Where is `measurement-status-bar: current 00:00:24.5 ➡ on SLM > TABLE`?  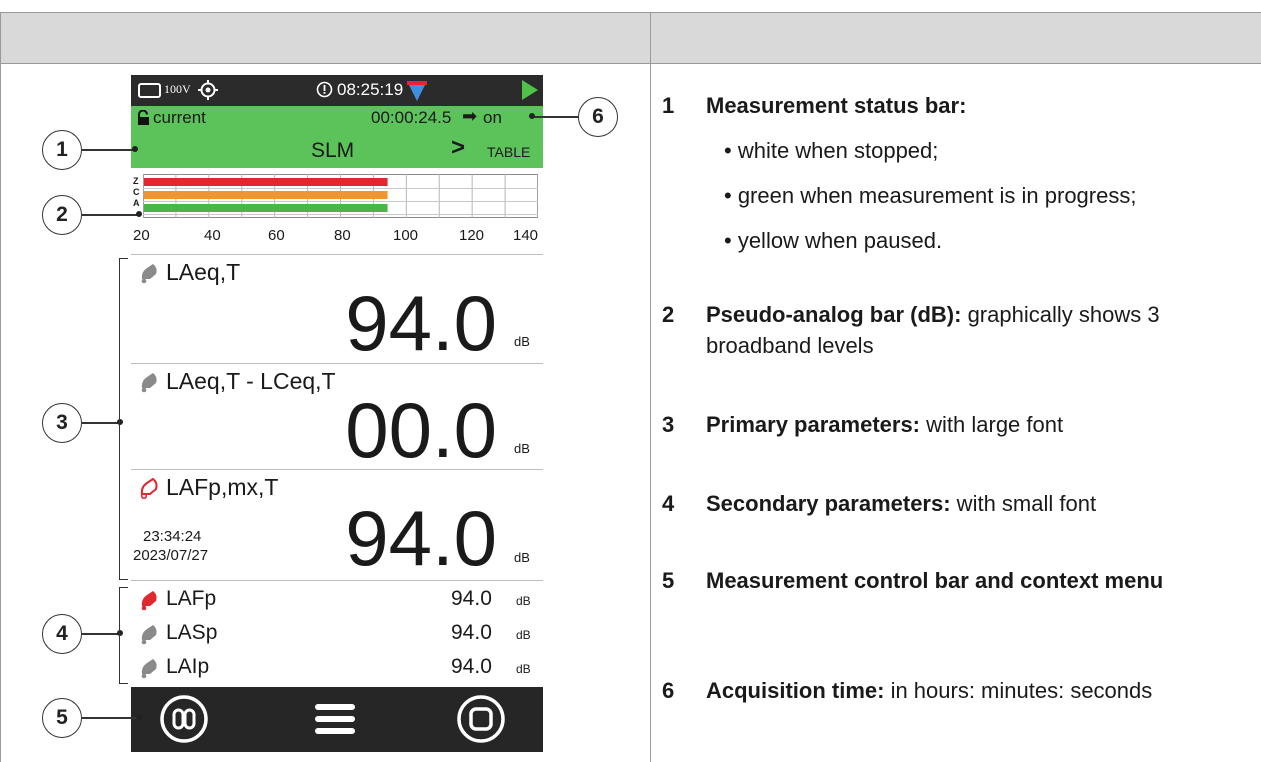
measurement-status-bar: current 00:00:24.5 ➡ on SLM > TABLE is located at coordinates (337, 137).